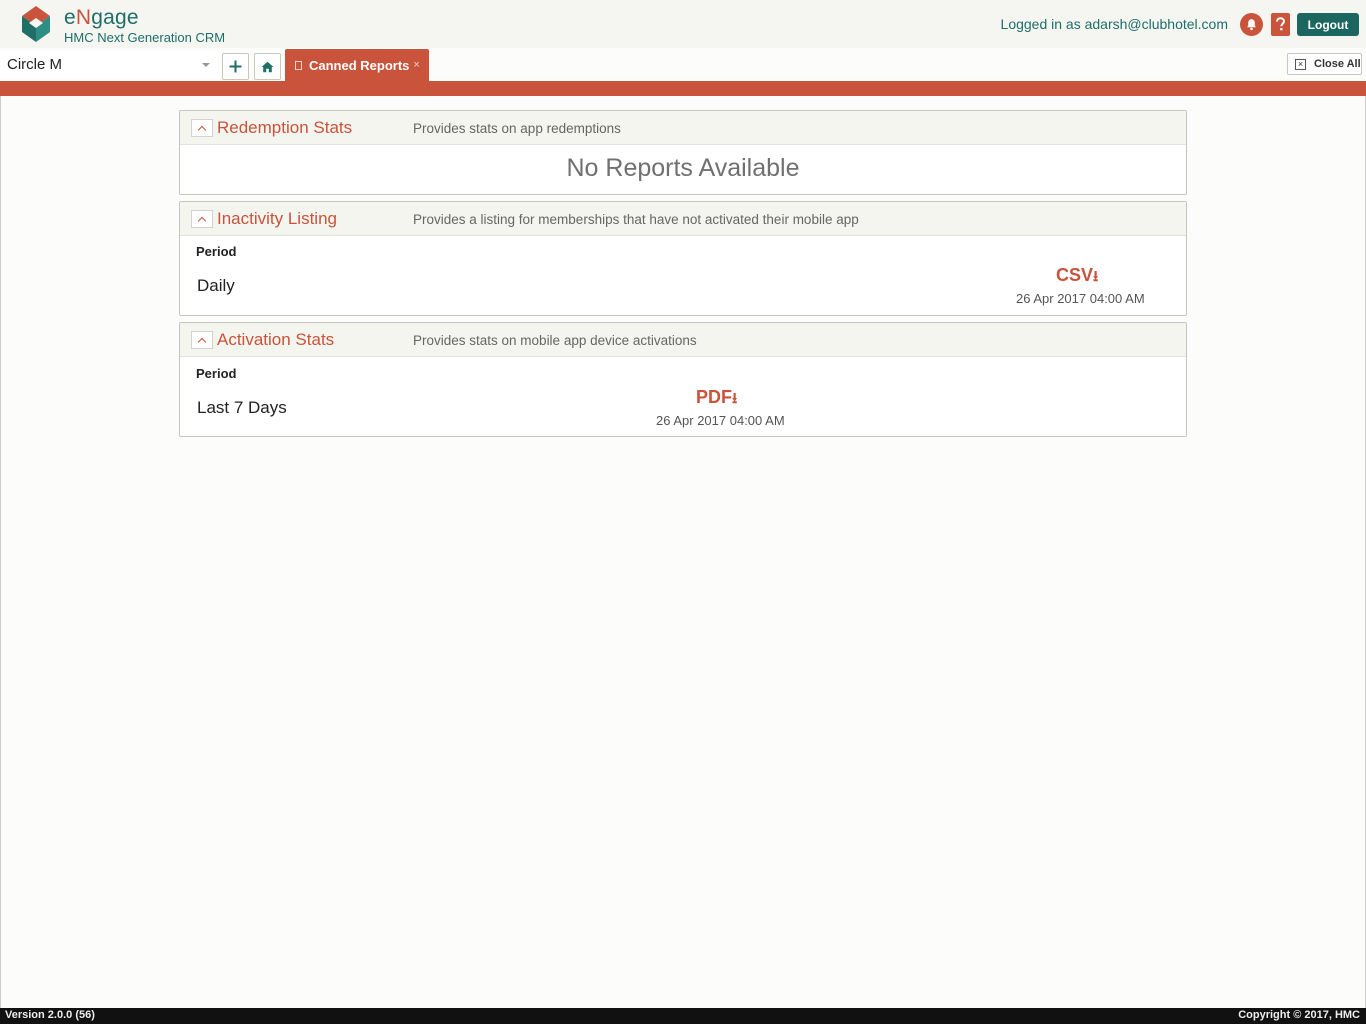  I want to click on notifications-button, so click(1251, 24).